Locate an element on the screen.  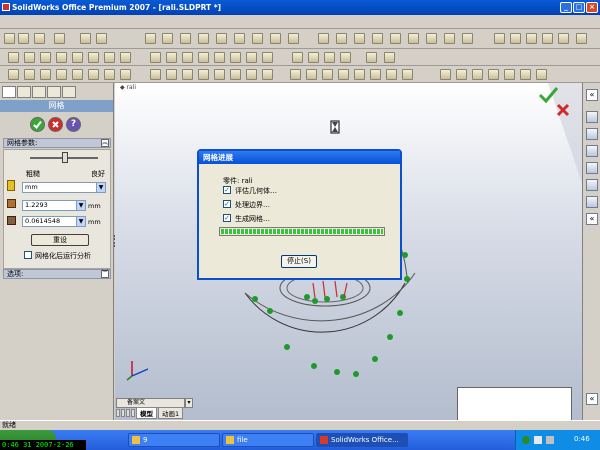
options-header: 选项: ︾ is located at coordinates (57, 274).